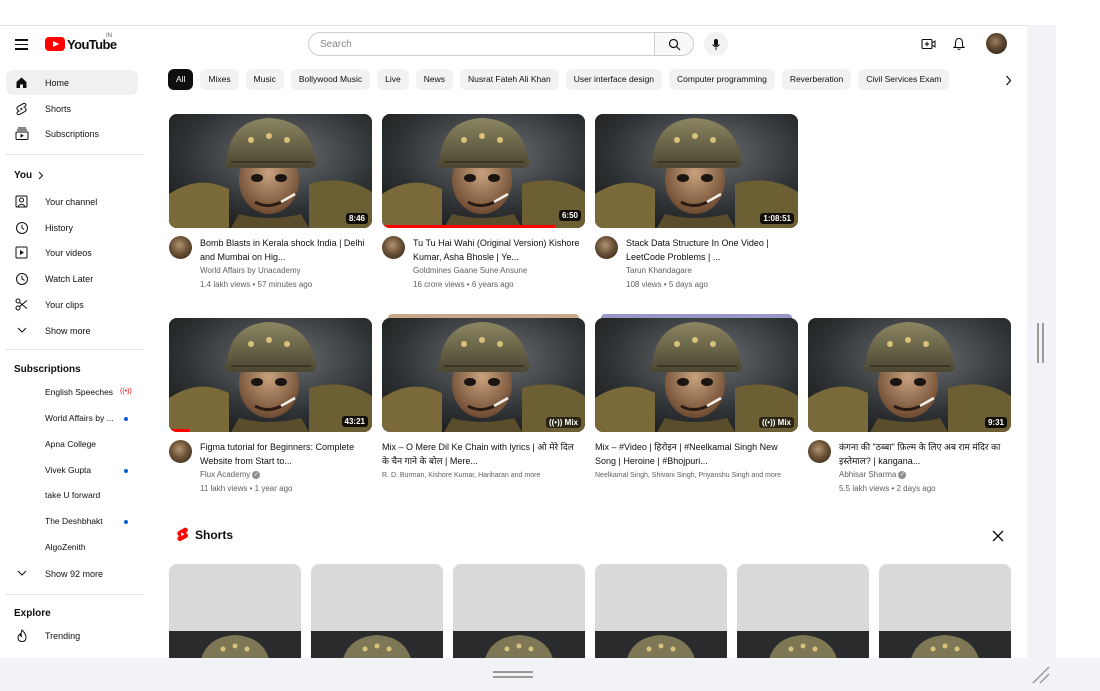  Describe the element at coordinates (481, 44) in the screenshot. I see `search-input` at that location.